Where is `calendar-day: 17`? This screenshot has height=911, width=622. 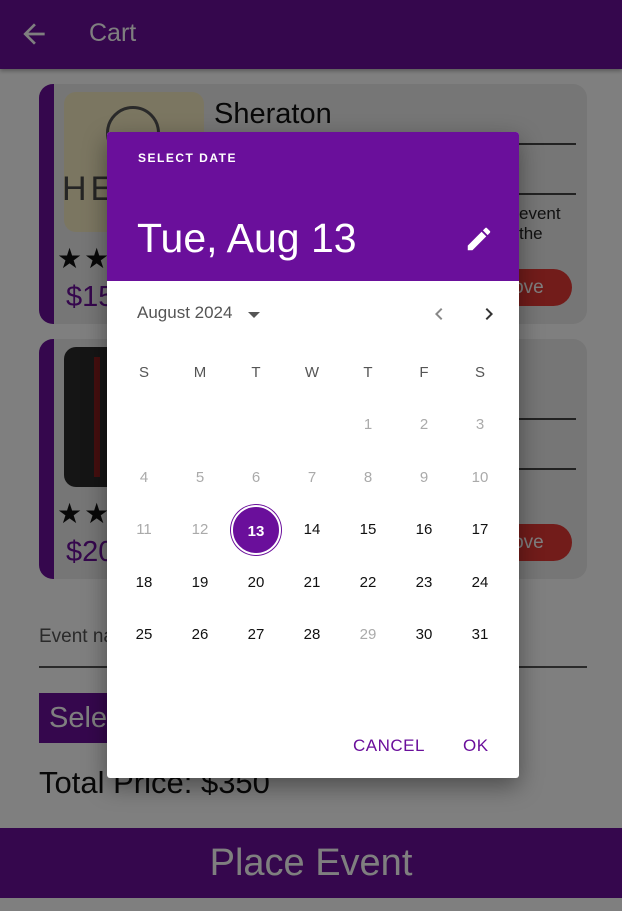 calendar-day: 17 is located at coordinates (480, 530).